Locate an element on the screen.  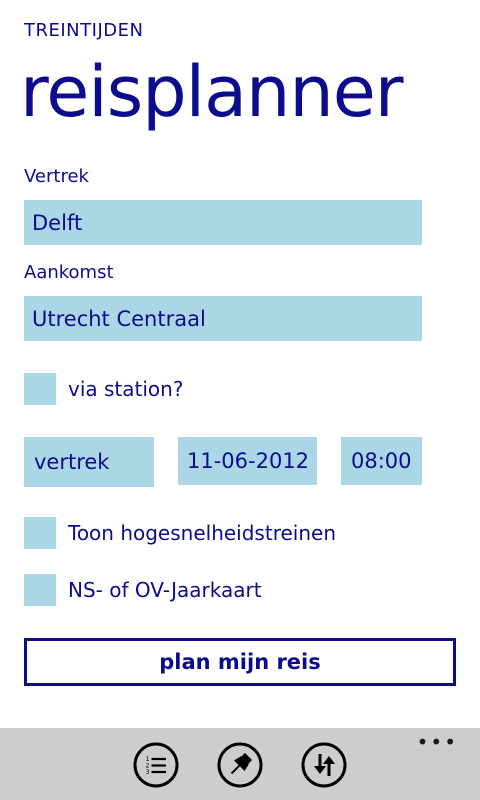
via-station-checkbox is located at coordinates (40, 389).